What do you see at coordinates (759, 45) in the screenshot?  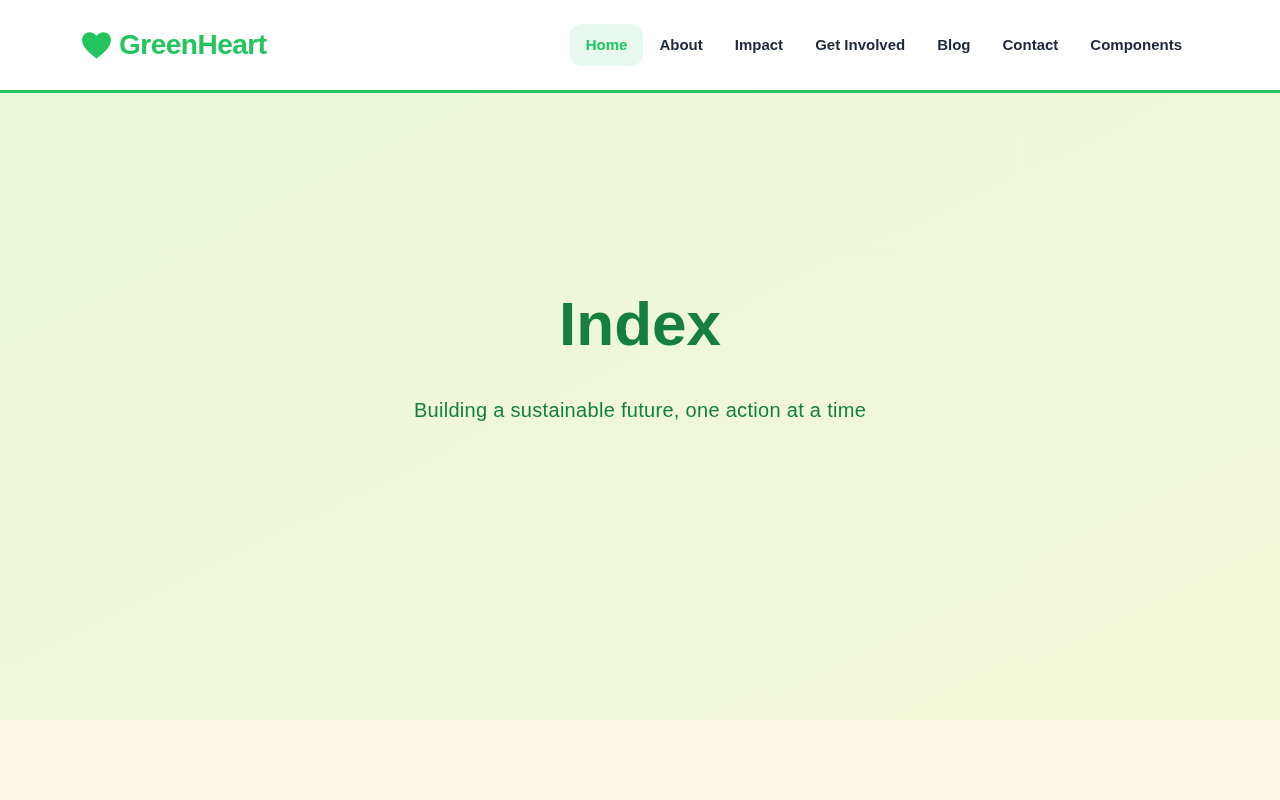 I see `nav-link: Impact` at bounding box center [759, 45].